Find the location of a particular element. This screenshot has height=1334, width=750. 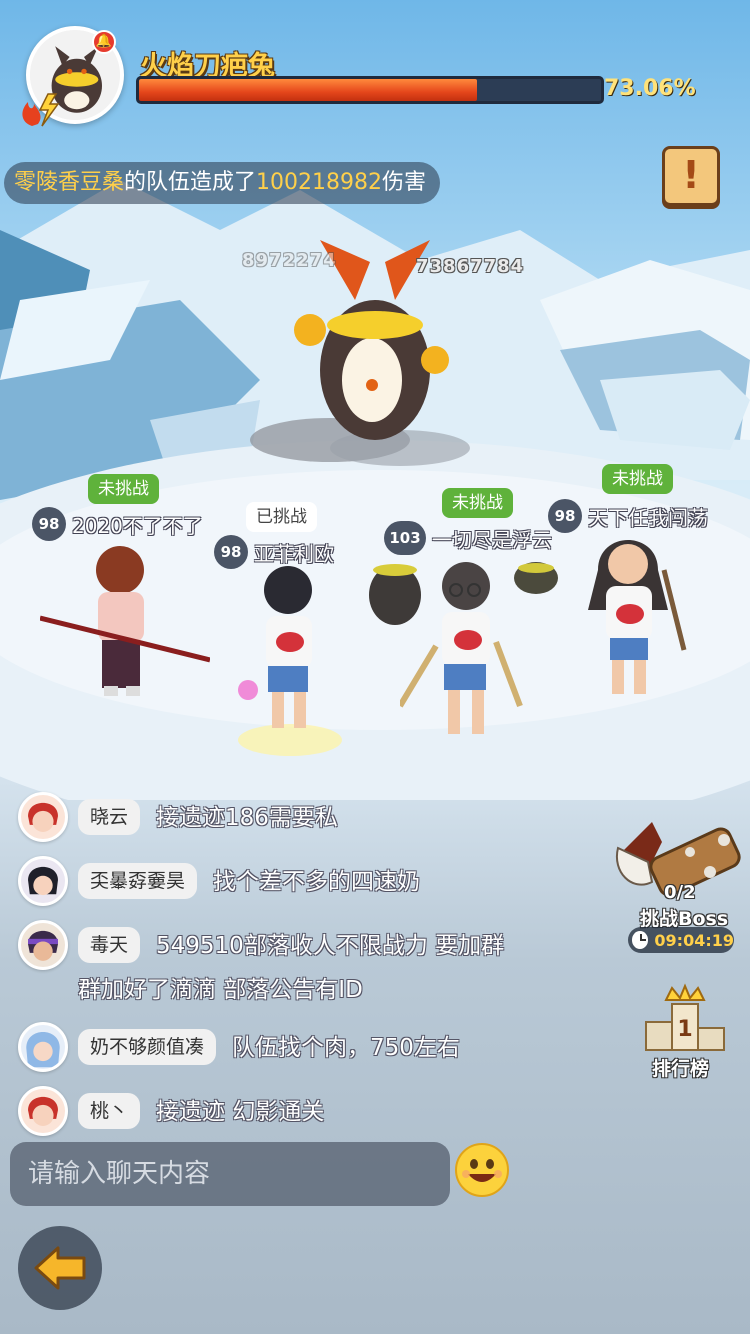

fire-lightning-icon is located at coordinates (41, 110).